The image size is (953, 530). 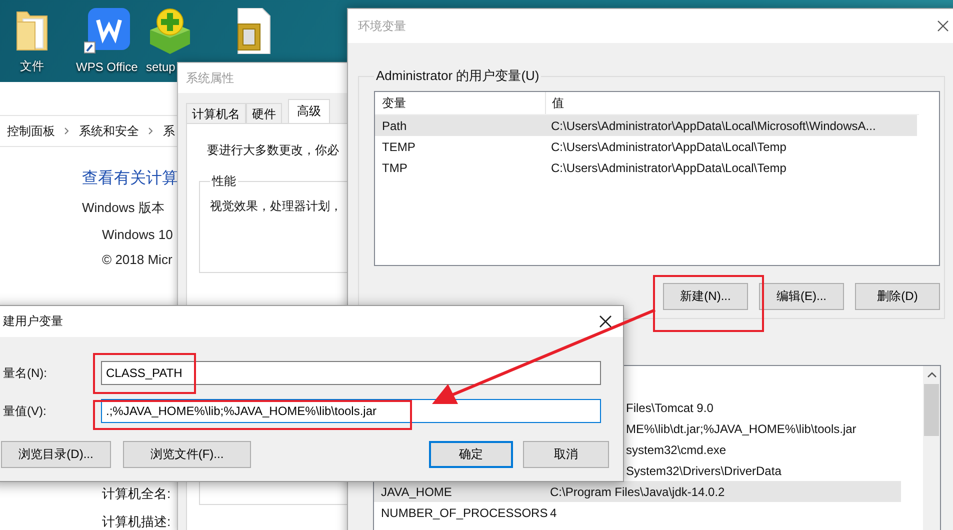 What do you see at coordinates (123, 208) in the screenshot?
I see `section-title: Windows 版本` at bounding box center [123, 208].